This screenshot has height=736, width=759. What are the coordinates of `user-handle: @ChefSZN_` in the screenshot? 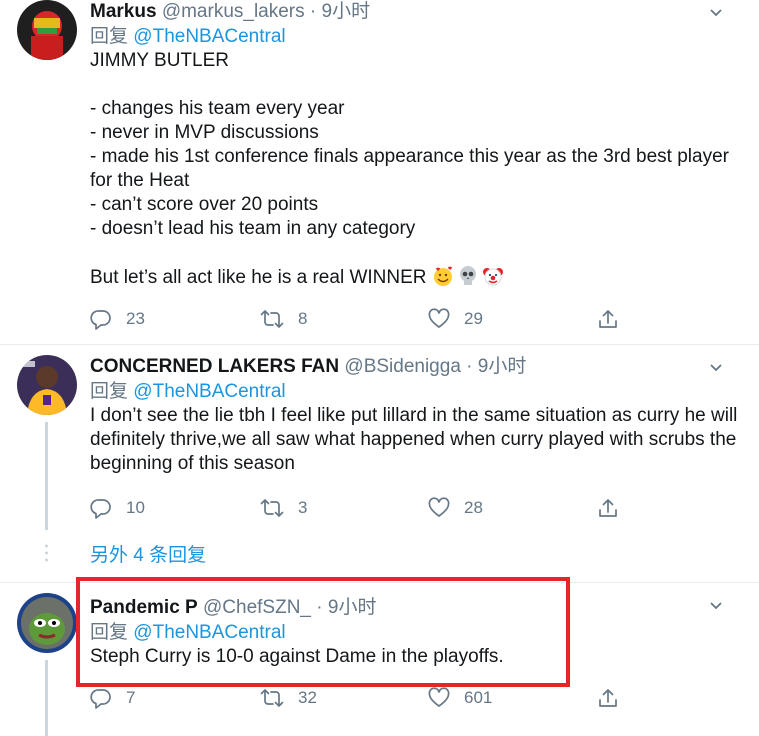 It's located at (257, 607).